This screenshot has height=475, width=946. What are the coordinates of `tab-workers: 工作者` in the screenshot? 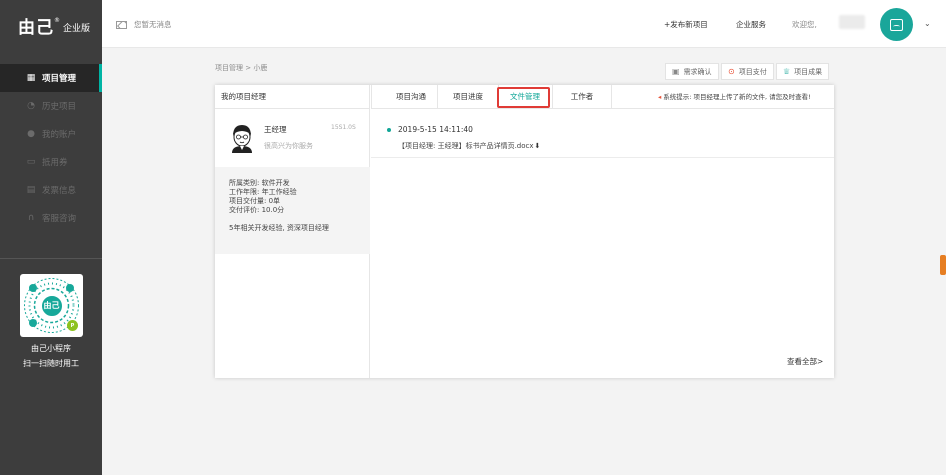 It's located at (582, 97).